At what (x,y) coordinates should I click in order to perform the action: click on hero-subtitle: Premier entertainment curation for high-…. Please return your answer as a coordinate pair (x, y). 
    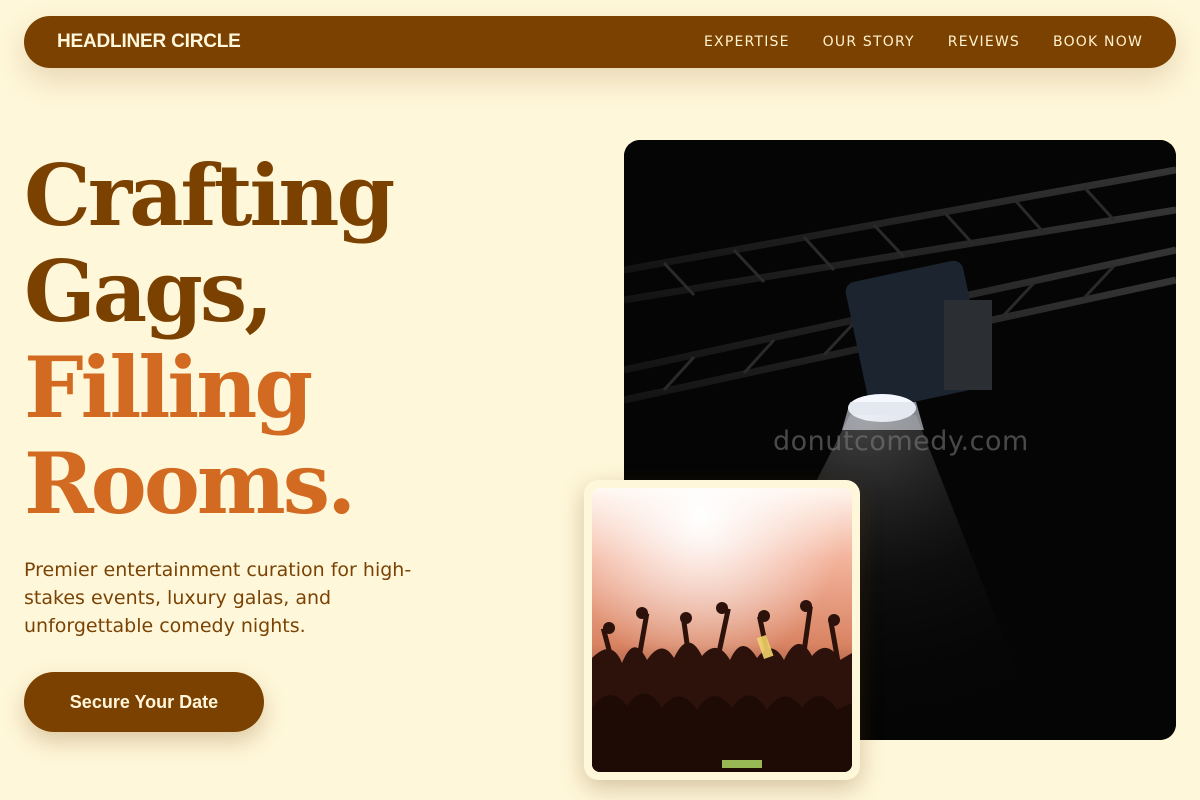
    Looking at the image, I should click on (218, 598).